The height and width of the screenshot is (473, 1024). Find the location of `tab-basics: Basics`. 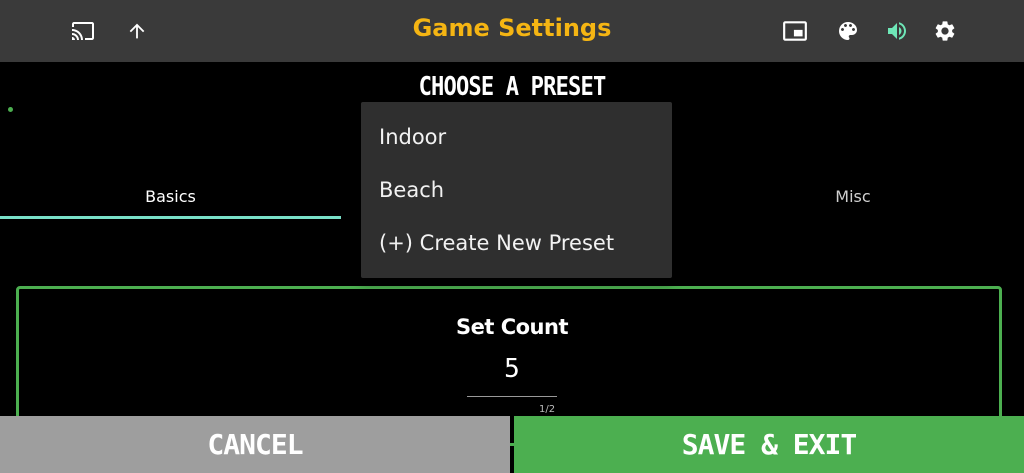

tab-basics: Basics is located at coordinates (170, 196).